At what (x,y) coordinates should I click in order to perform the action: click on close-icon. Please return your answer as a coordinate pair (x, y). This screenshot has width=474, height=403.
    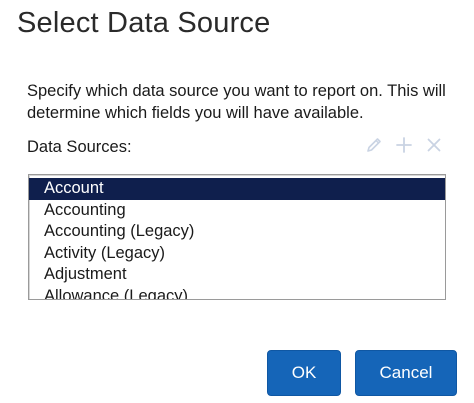
    Looking at the image, I should click on (434, 145).